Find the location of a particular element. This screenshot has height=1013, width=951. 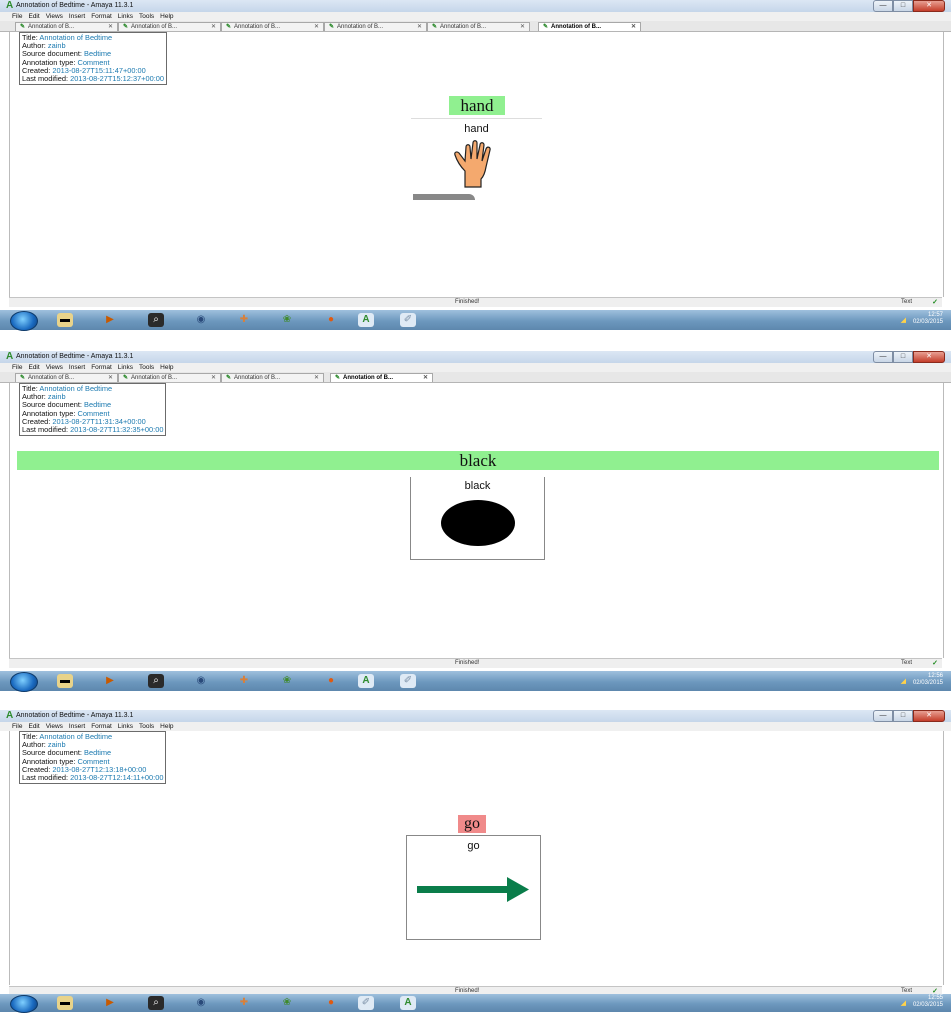

taskbar: ▬ ▶ ⌕ ◉ ✚ ❀ ● ✐ A ◢ 12:55 02/03/2015 is located at coordinates (475, 1003).